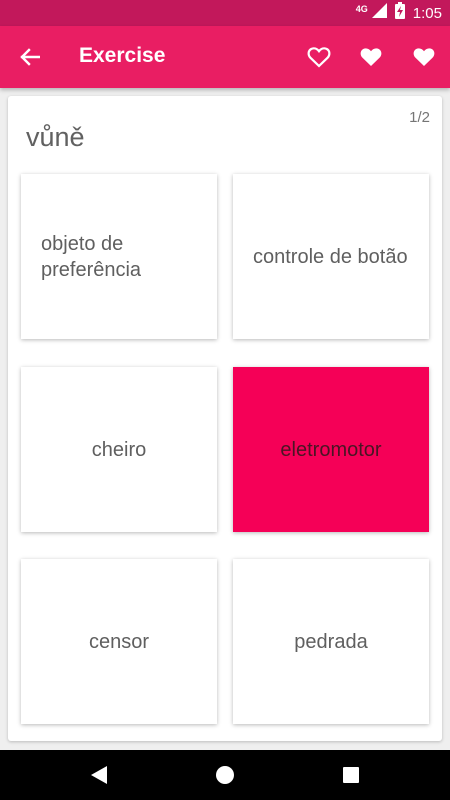 Image resolution: width=450 pixels, height=800 pixels. I want to click on answer-option-selected: eletromotor, so click(331, 449).